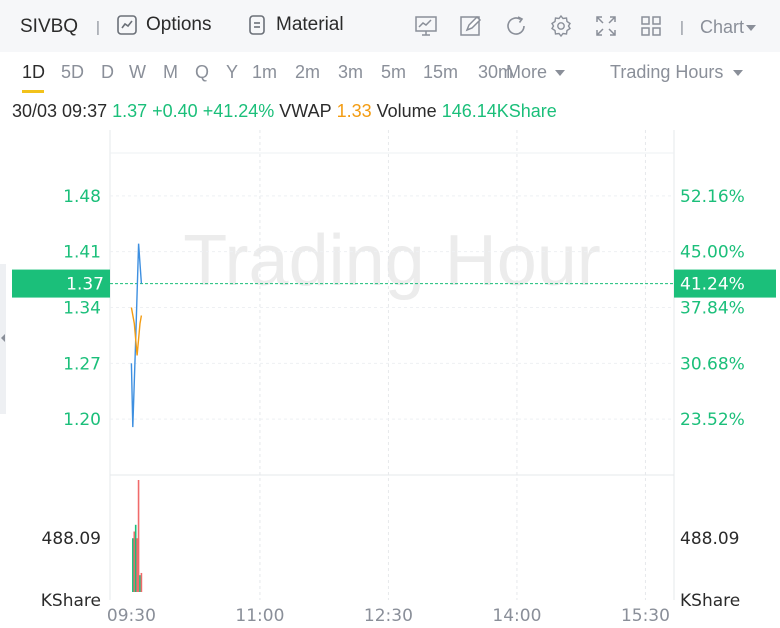  Describe the element at coordinates (712, 285) in the screenshot. I see `current-pct-tag-text: 41.24%` at that location.